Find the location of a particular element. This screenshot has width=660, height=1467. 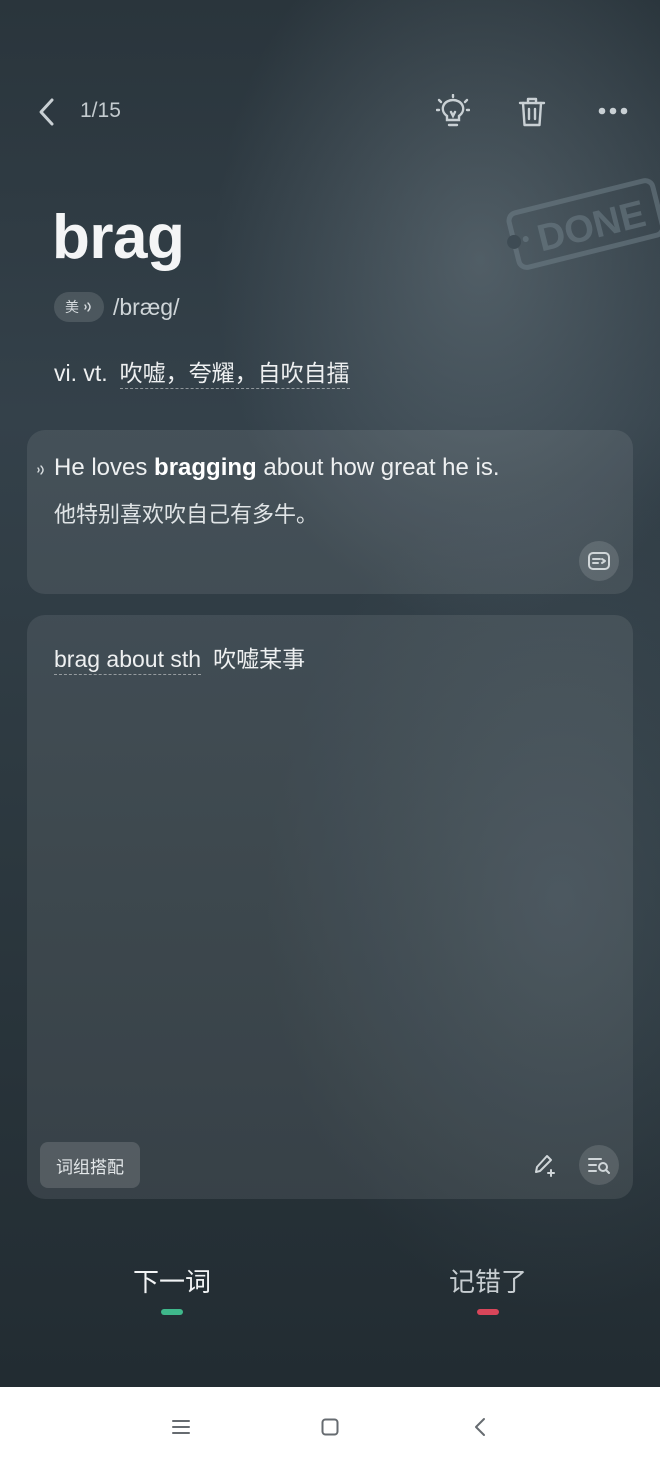

phrase-en: brag about sth is located at coordinates (128, 660).